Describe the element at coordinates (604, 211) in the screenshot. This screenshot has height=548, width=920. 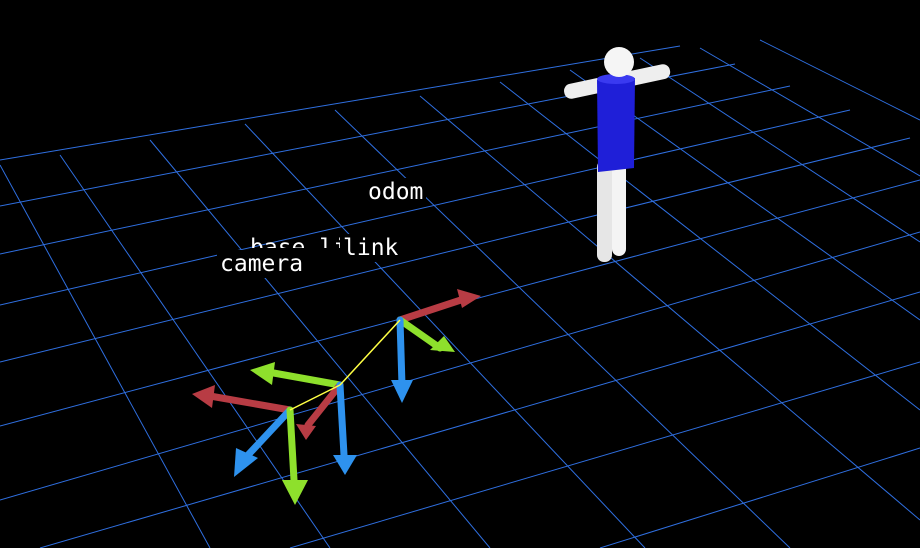
I see `figure-leg-left` at that location.